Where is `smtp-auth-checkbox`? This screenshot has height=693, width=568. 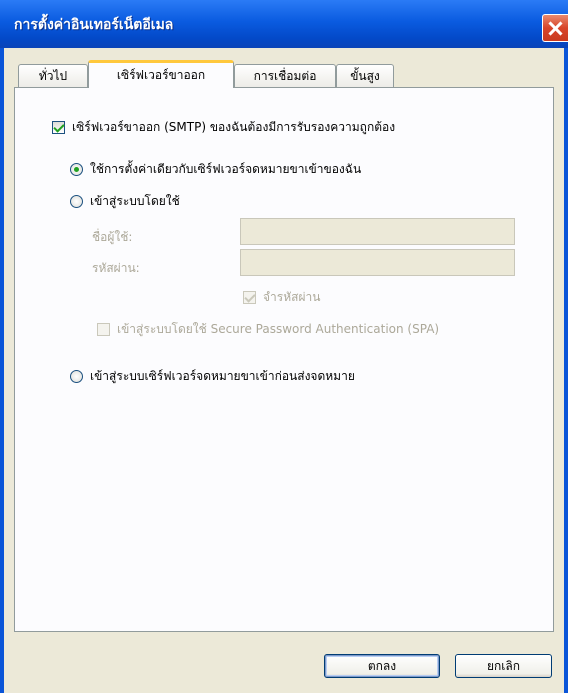 smtp-auth-checkbox is located at coordinates (58, 127).